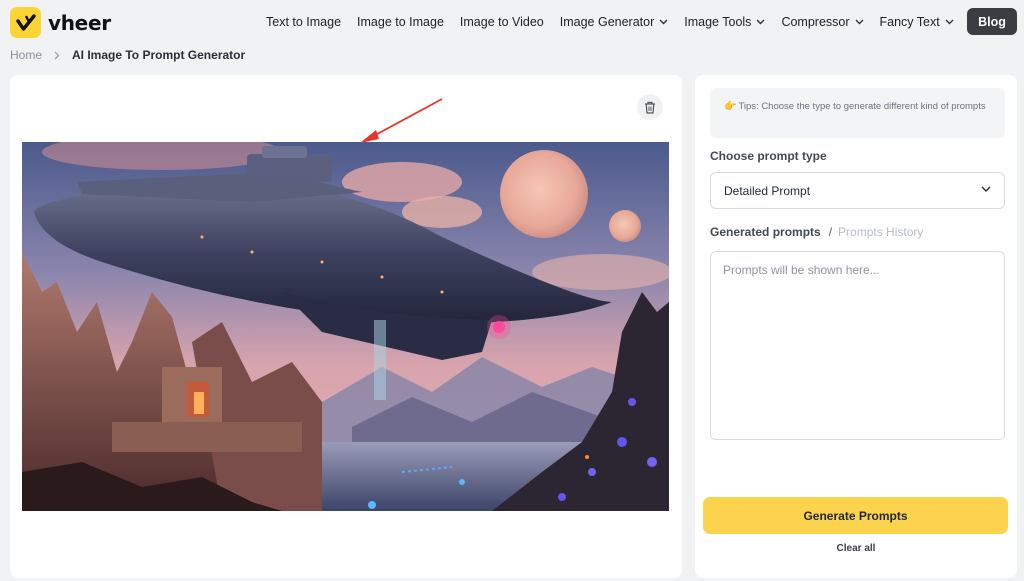 Image resolution: width=1024 pixels, height=581 pixels. What do you see at coordinates (159, 55) in the screenshot?
I see `breadcrumb-current: AI Image To Prompt Generator` at bounding box center [159, 55].